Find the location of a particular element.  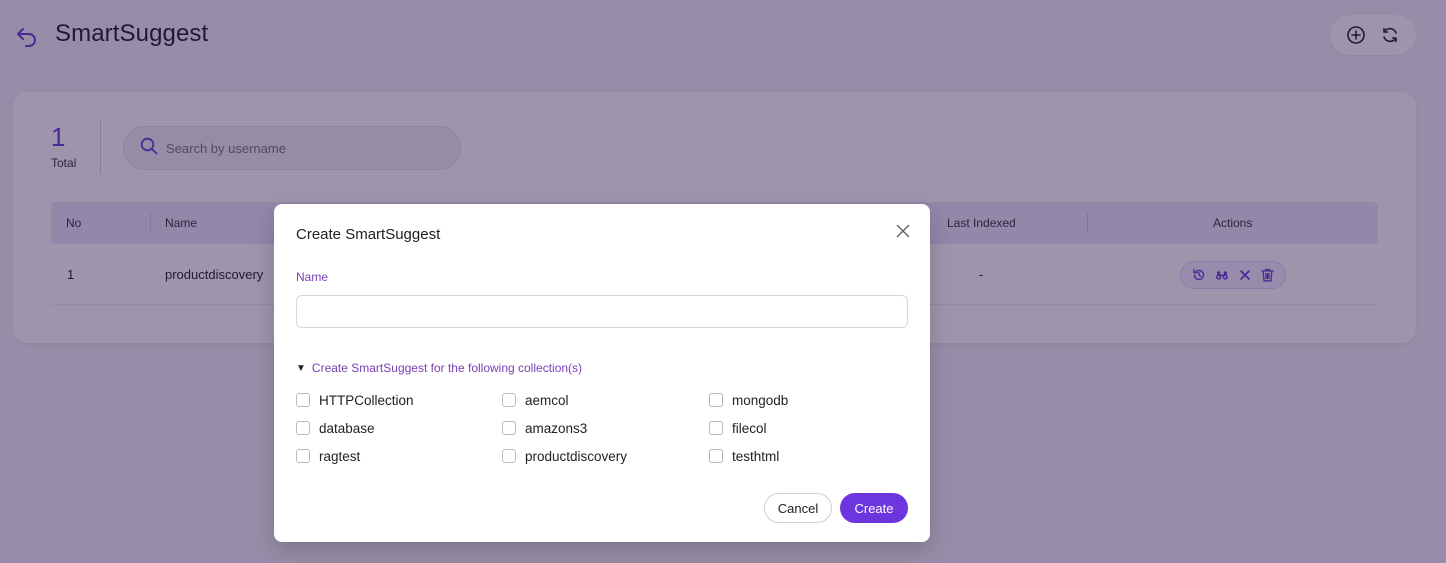

collection-checkbox-aemcol: aemcol is located at coordinates (535, 400).